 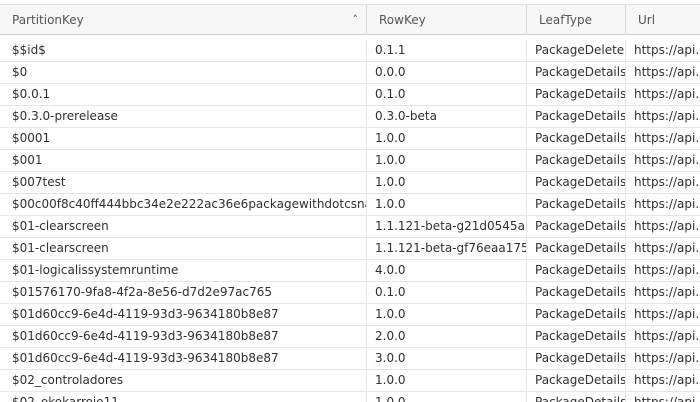 I want to click on column-header-label: LeafType, so click(x=565, y=20).